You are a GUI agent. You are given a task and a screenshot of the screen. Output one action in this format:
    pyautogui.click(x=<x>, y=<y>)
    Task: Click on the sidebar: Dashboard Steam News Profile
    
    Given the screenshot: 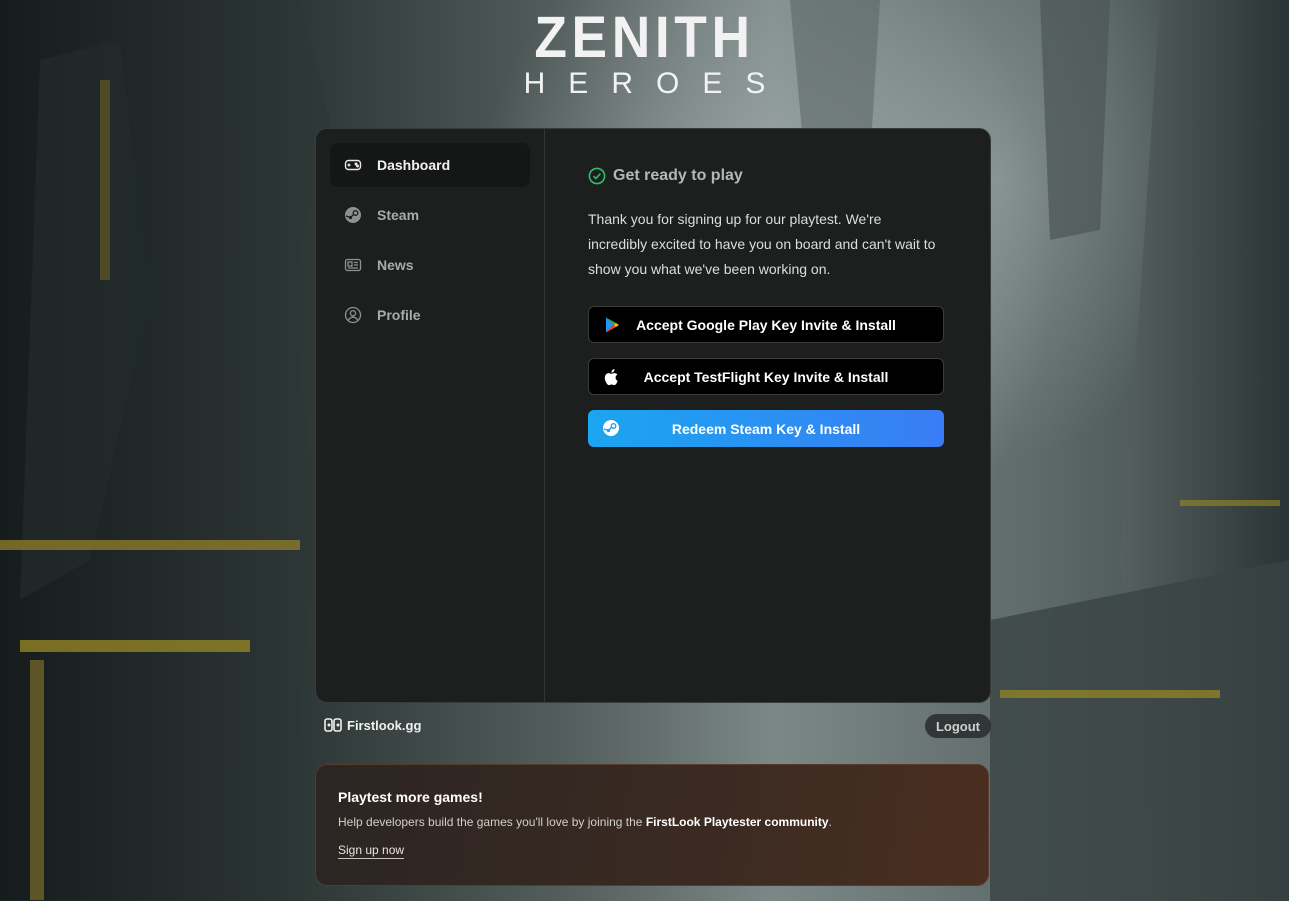 What is the action you would take?
    pyautogui.click(x=430, y=415)
    